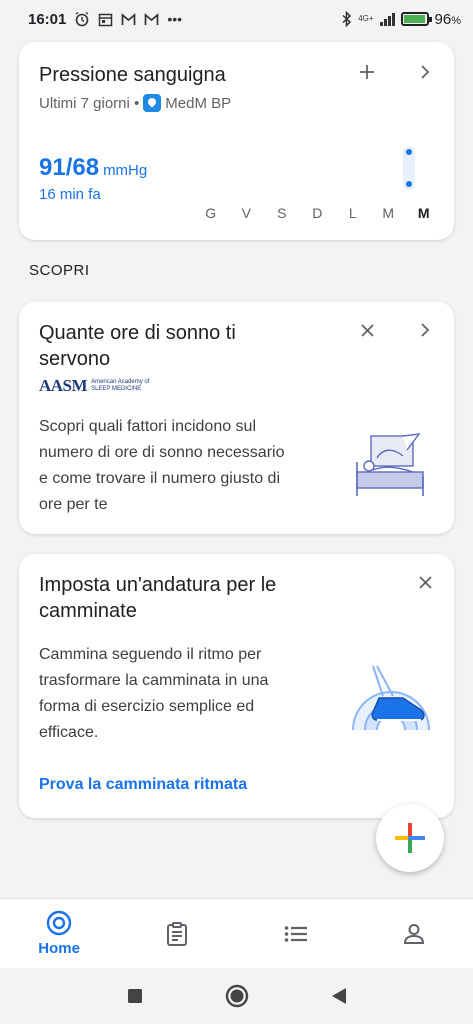  What do you see at coordinates (143, 785) in the screenshot?
I see `start-paced-walk-link: Prova la camminata ritmata` at bounding box center [143, 785].